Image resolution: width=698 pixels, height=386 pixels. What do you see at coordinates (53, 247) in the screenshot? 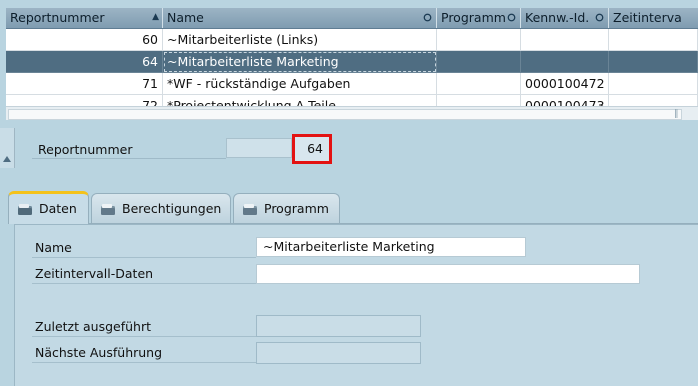
I see `name-label: Name` at bounding box center [53, 247].